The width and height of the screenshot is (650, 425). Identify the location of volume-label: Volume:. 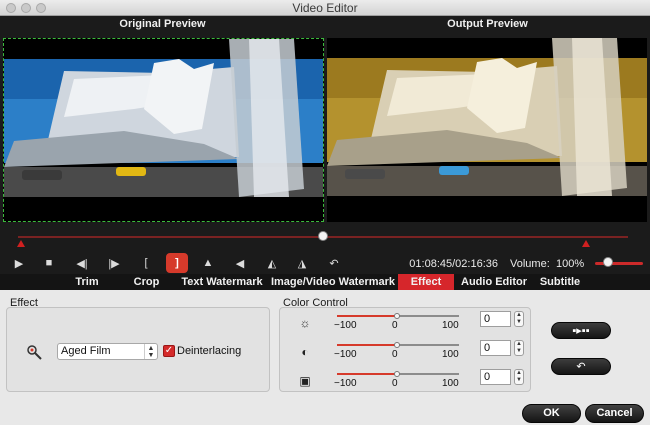
(530, 264).